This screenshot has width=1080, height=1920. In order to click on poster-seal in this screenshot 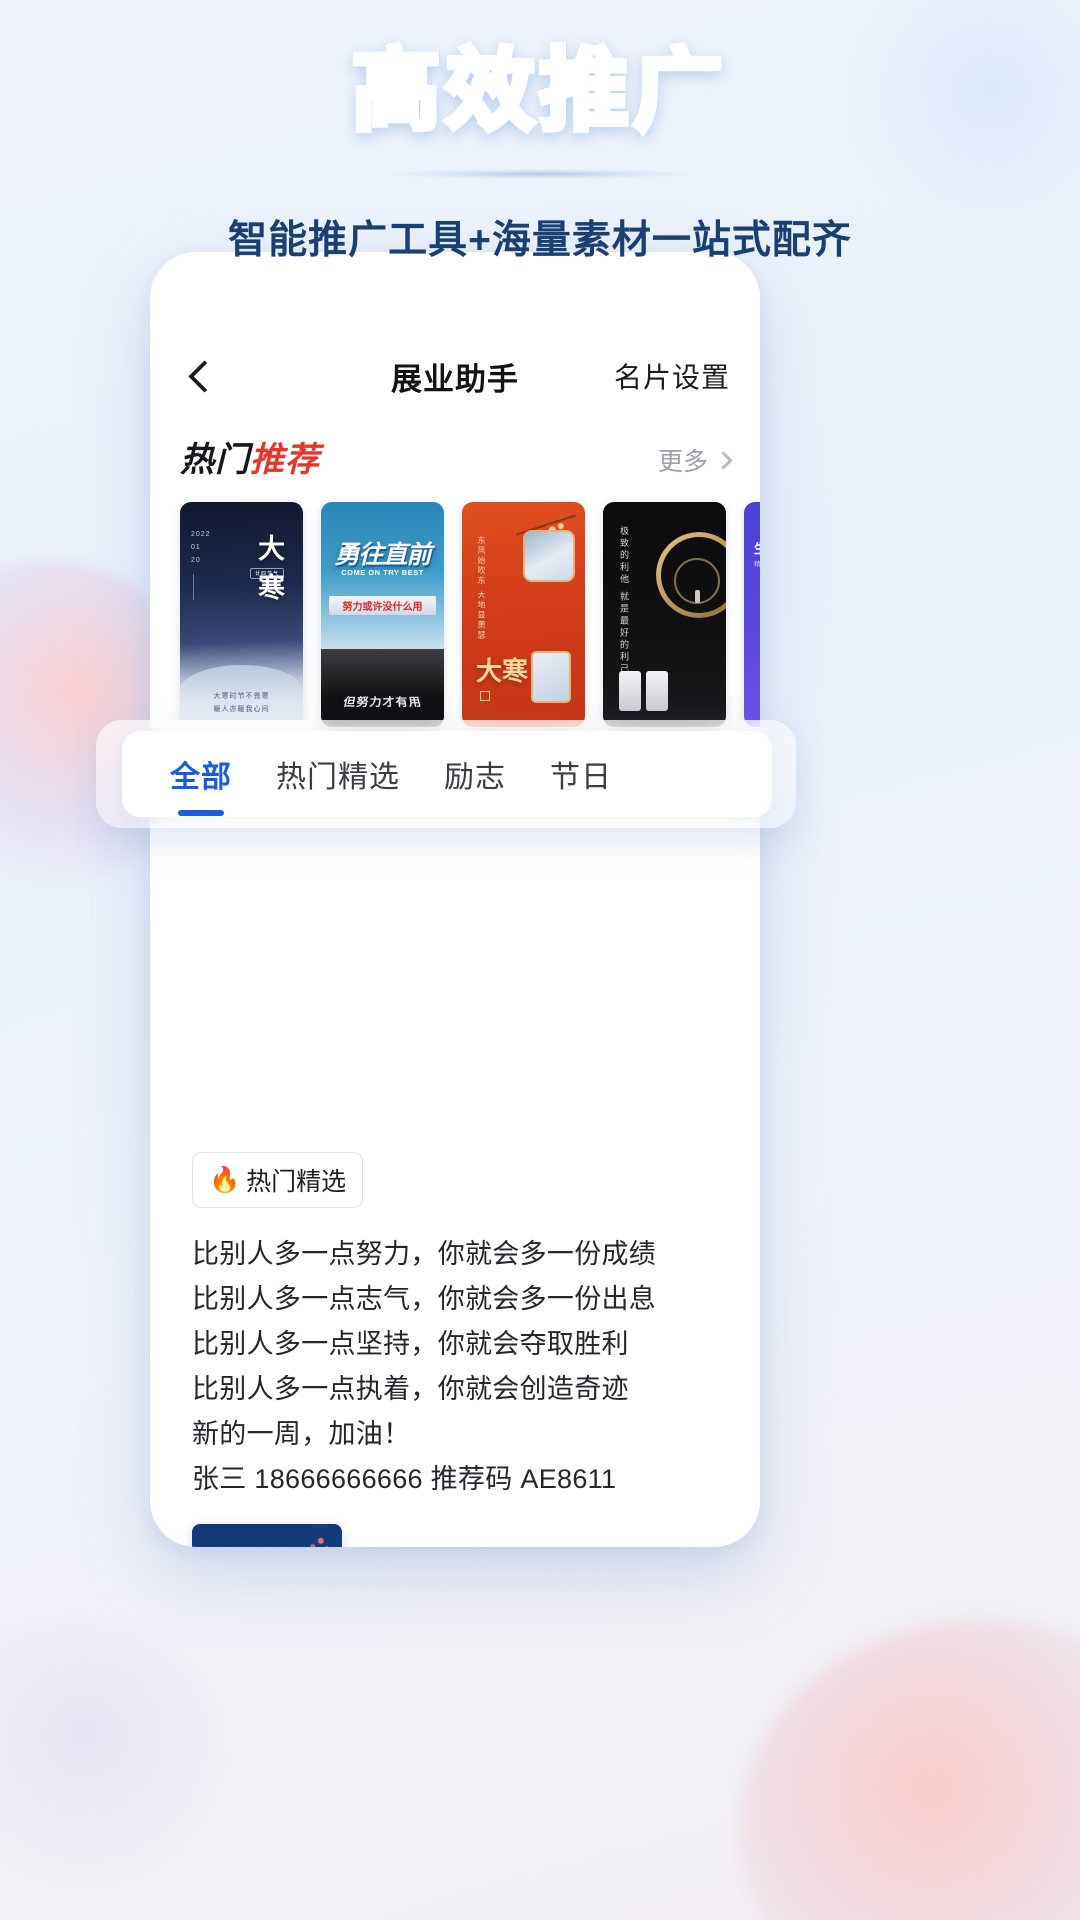, I will do `click(485, 696)`.